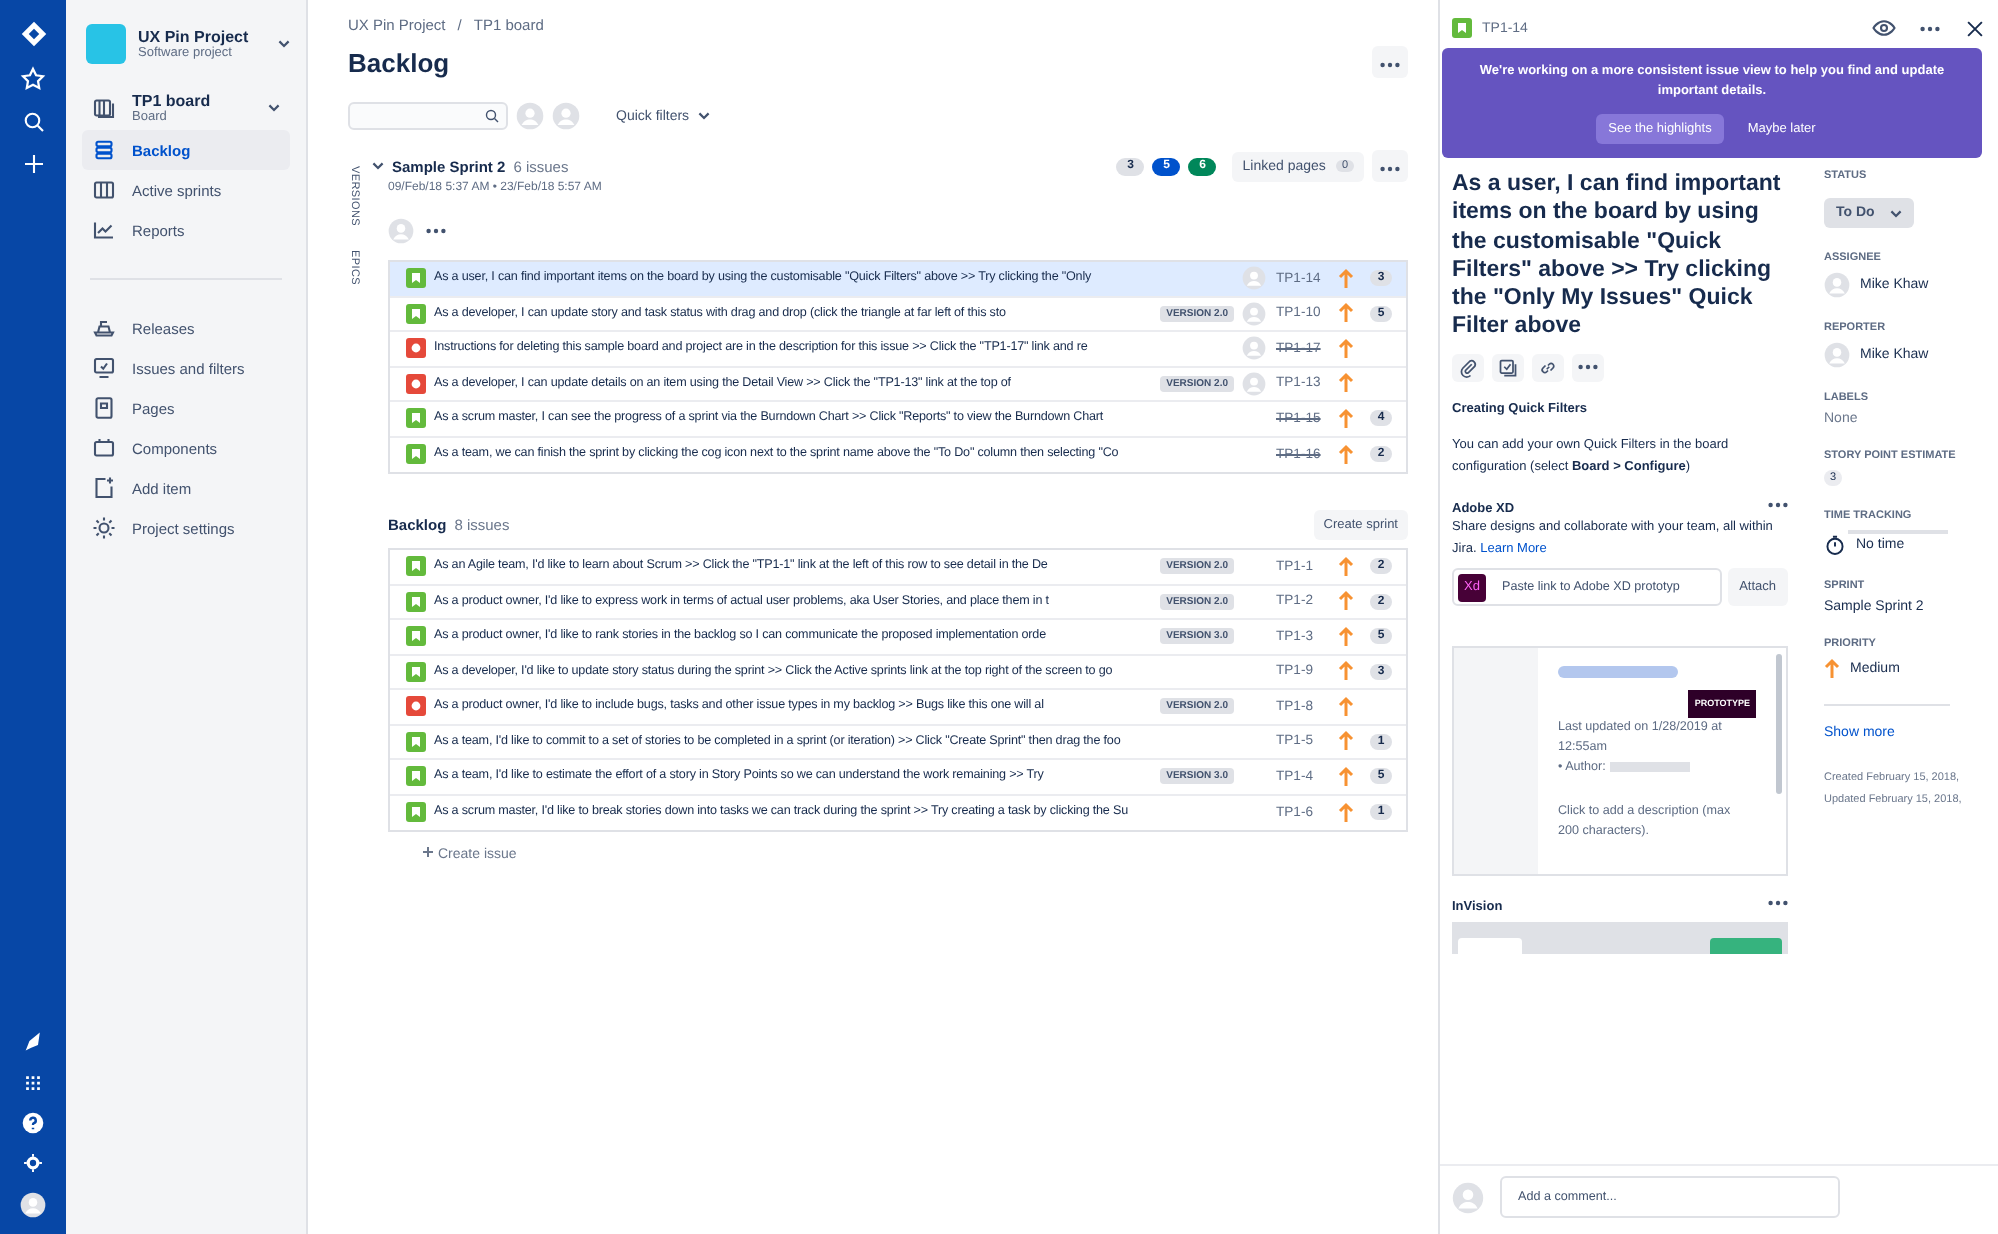 The width and height of the screenshot is (1998, 1234). I want to click on page-title: Backlog, so click(399, 62).